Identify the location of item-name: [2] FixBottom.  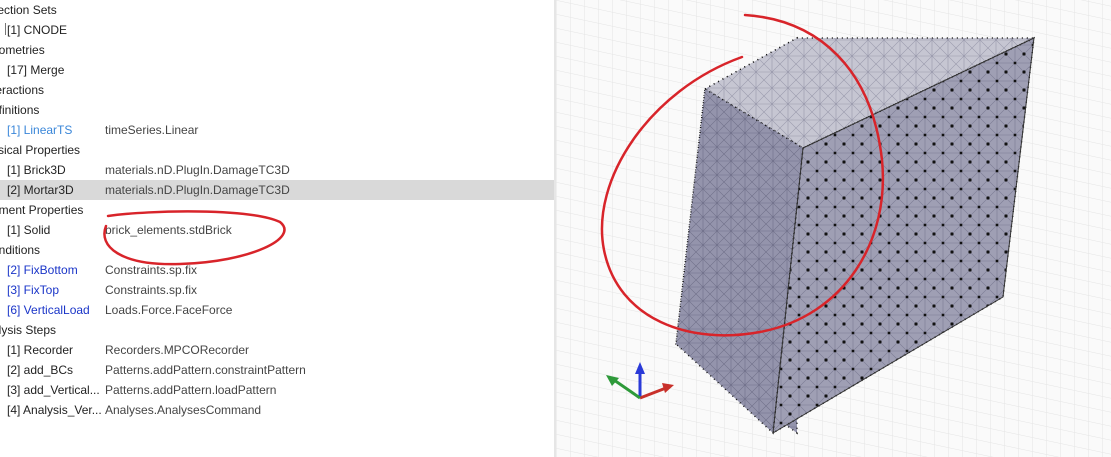
(42, 270).